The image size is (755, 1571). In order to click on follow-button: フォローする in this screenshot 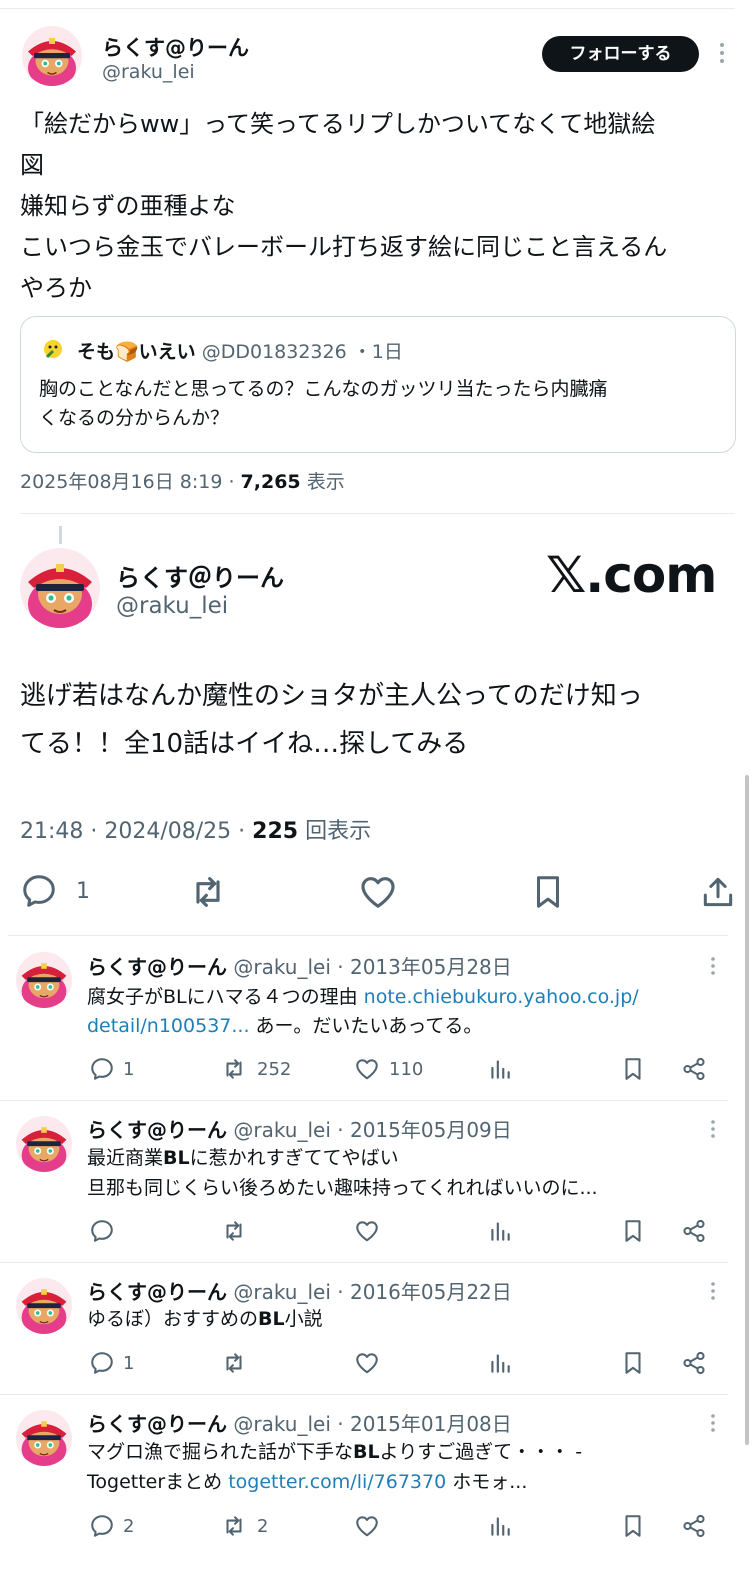, I will do `click(620, 54)`.